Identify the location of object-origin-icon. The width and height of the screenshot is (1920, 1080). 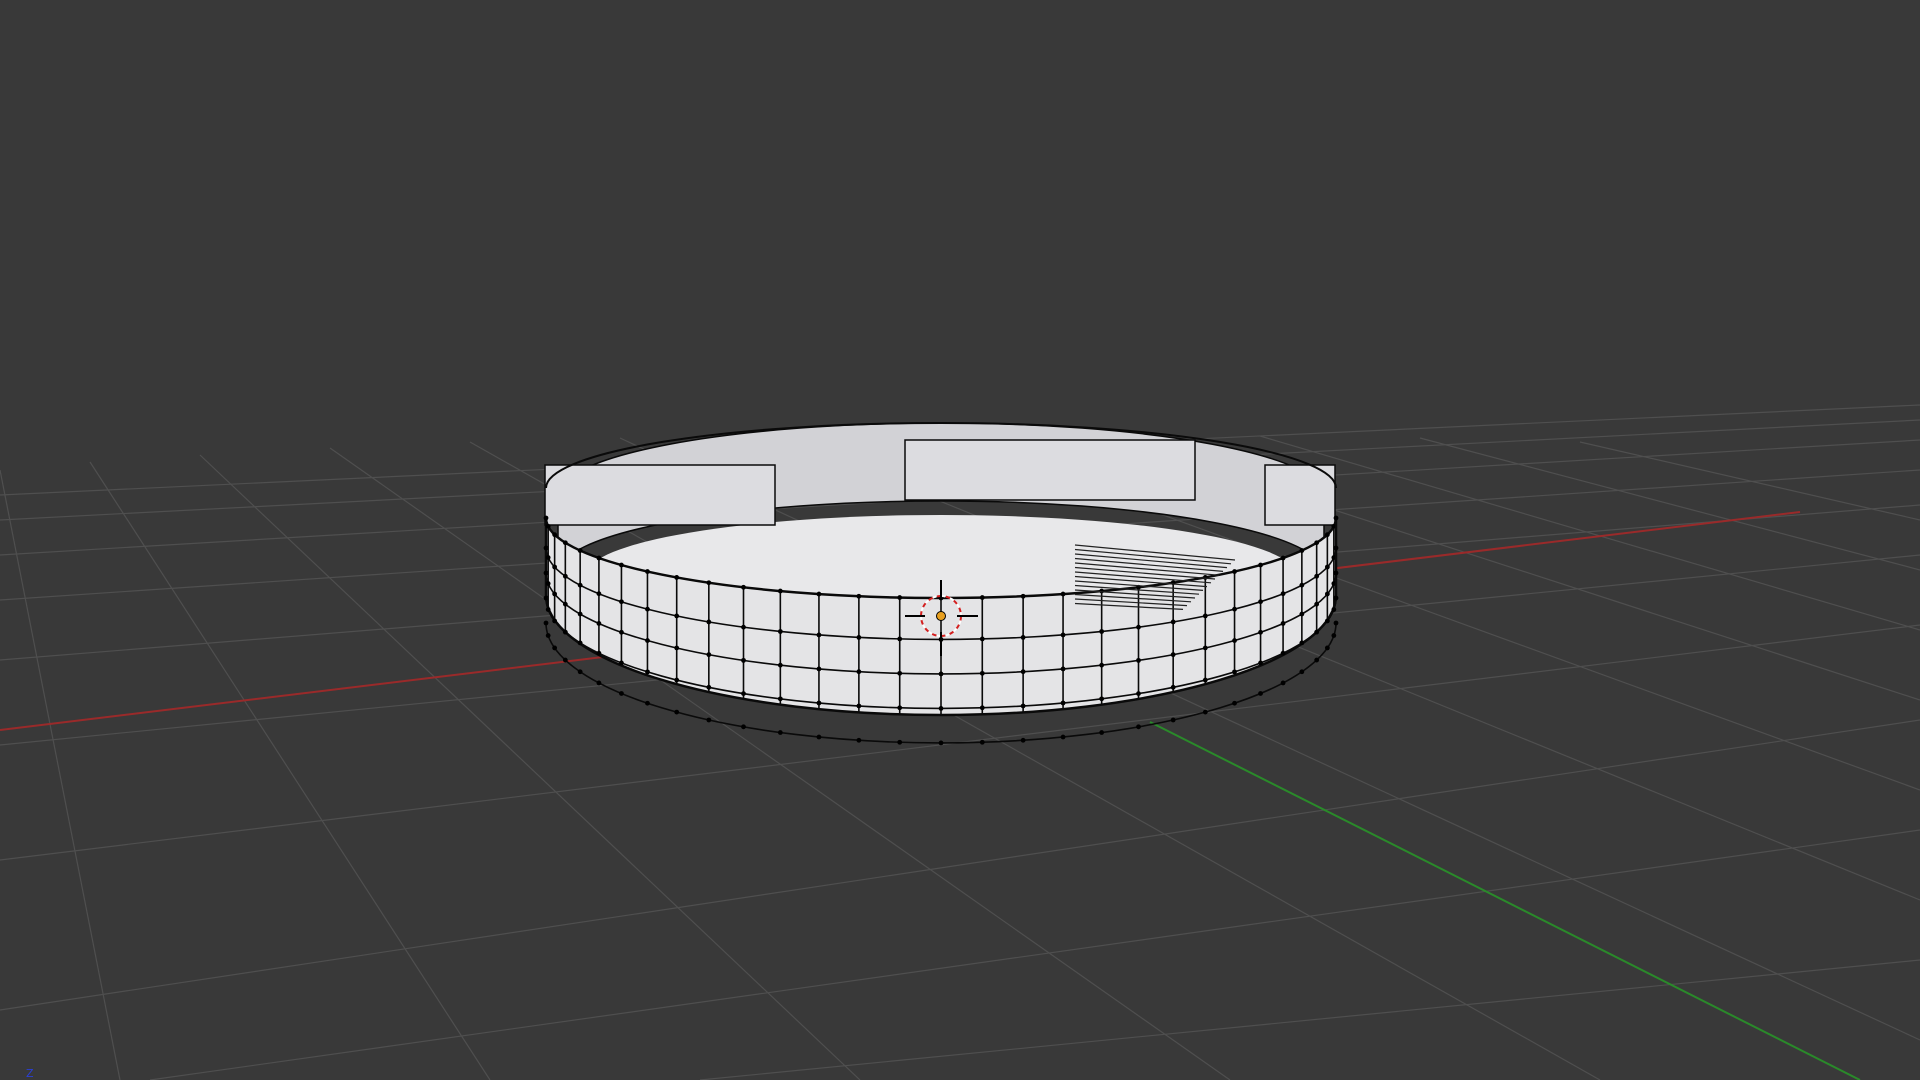
(941, 616).